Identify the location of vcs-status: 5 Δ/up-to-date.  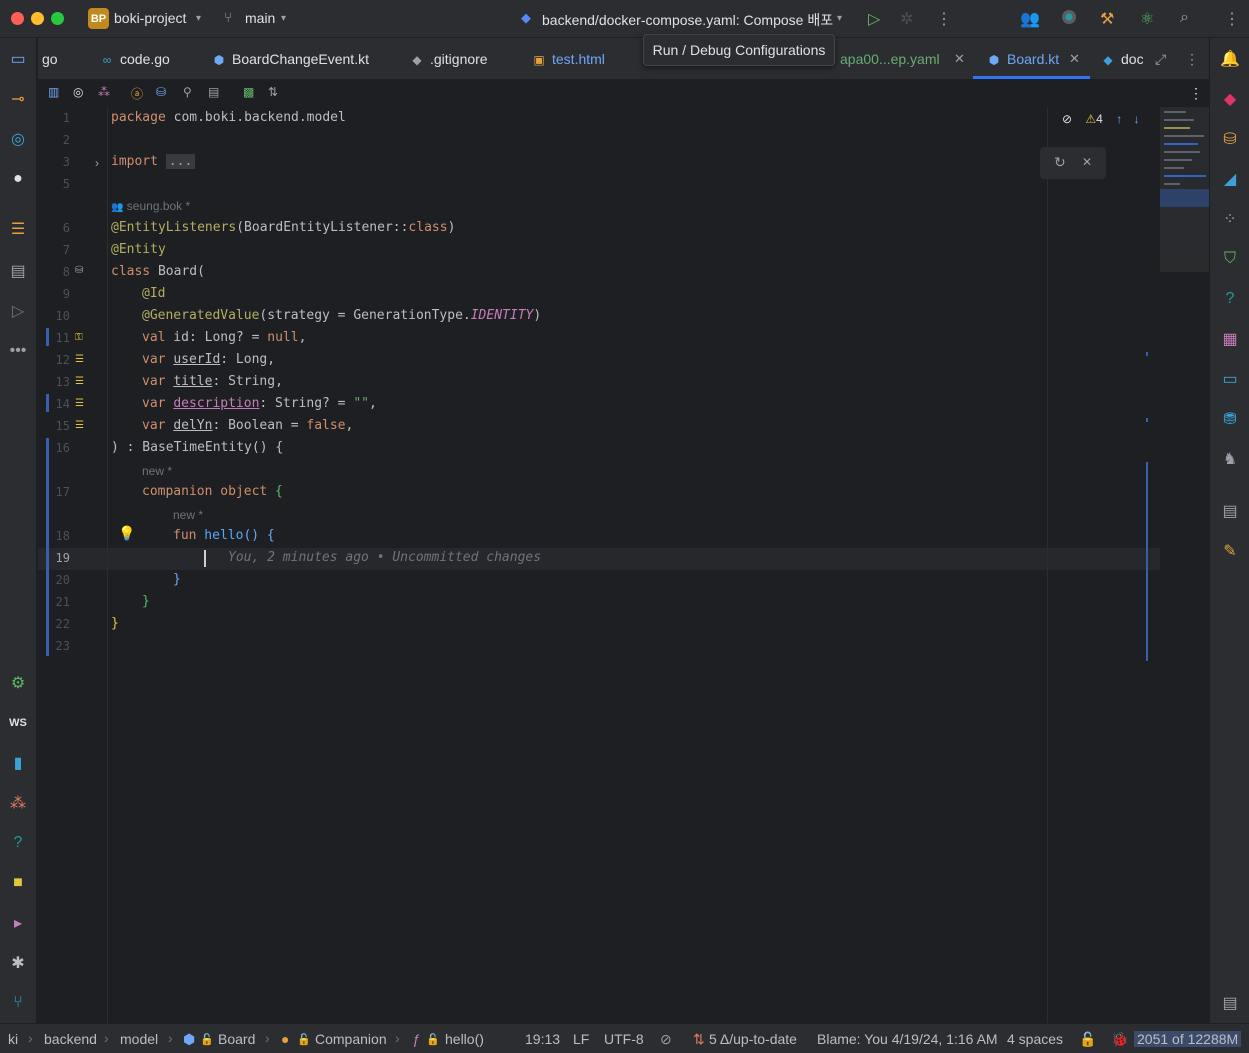
(753, 1039).